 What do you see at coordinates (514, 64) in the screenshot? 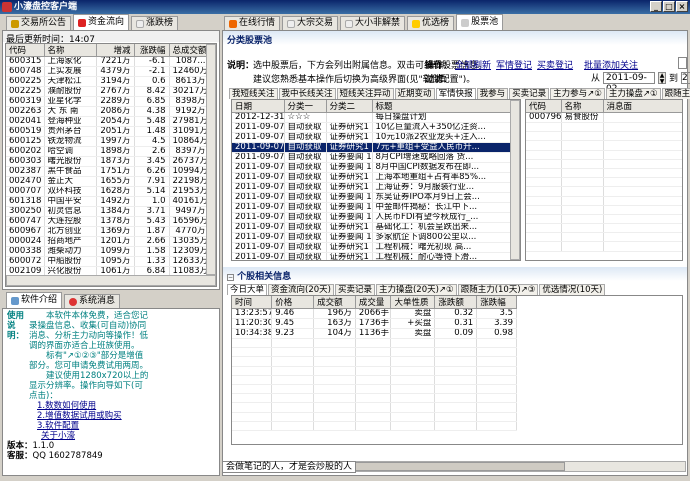
I see `intel-register-link: 军情登记` at bounding box center [514, 64].